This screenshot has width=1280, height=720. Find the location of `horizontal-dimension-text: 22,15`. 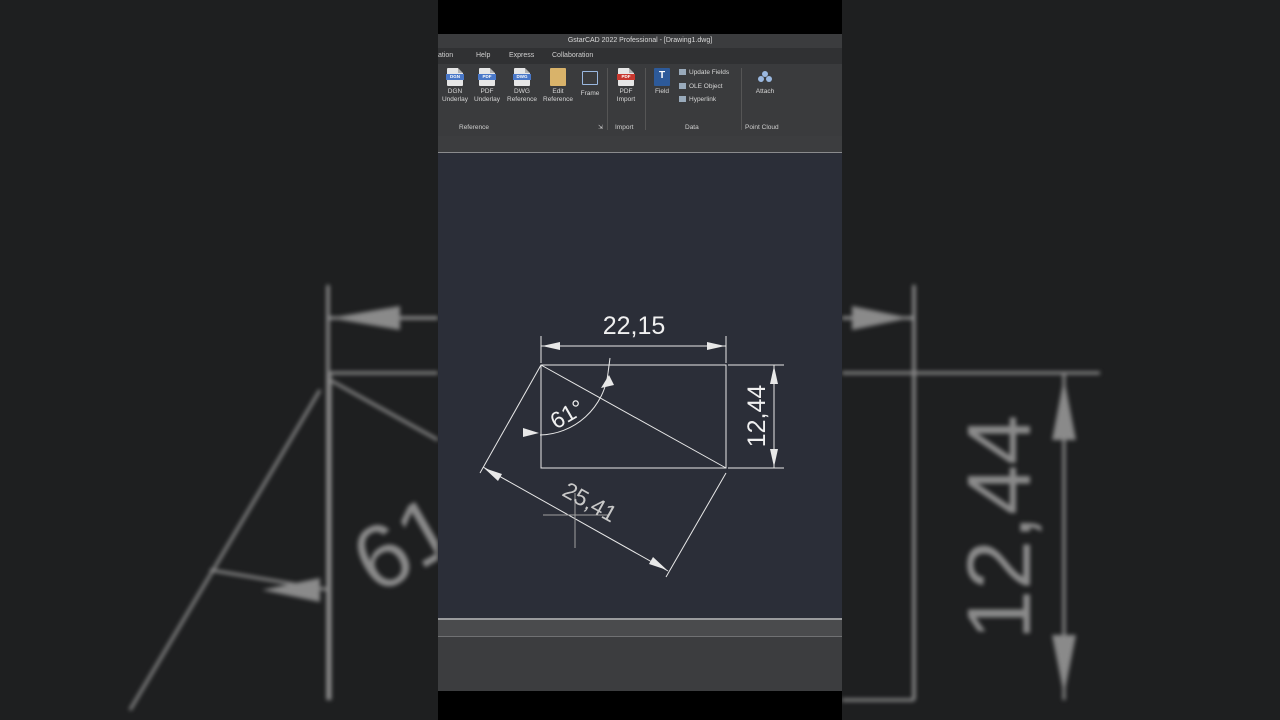

horizontal-dimension-text: 22,15 is located at coordinates (634, 326).